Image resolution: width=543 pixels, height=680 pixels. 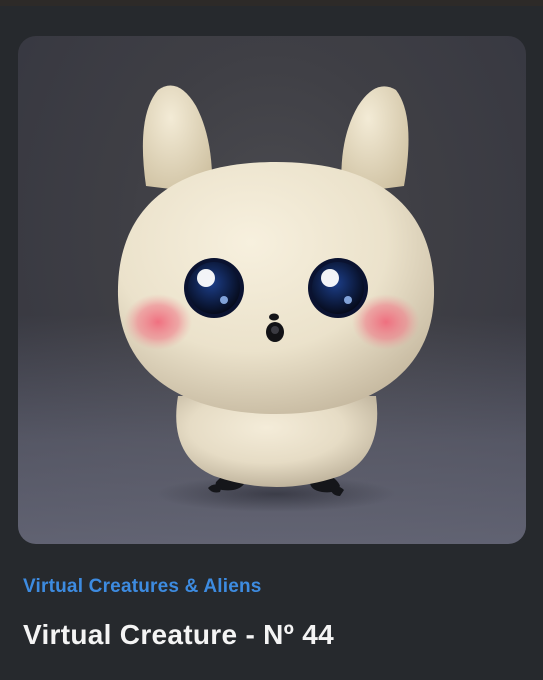 What do you see at coordinates (271, 3) in the screenshot?
I see `top-strip` at bounding box center [271, 3].